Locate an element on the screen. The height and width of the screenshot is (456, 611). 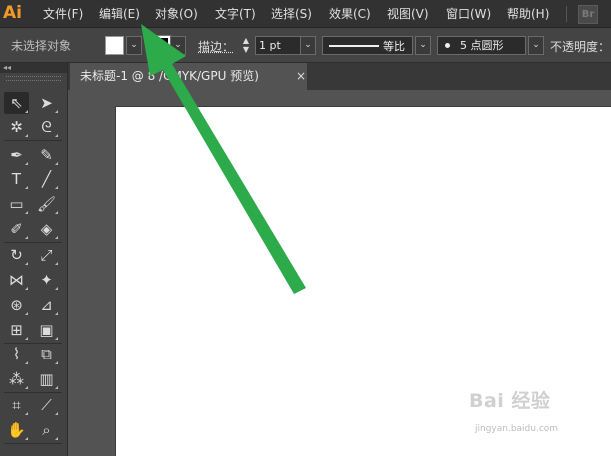
brush-definition-label: 5 点圆形 is located at coordinates (482, 45).